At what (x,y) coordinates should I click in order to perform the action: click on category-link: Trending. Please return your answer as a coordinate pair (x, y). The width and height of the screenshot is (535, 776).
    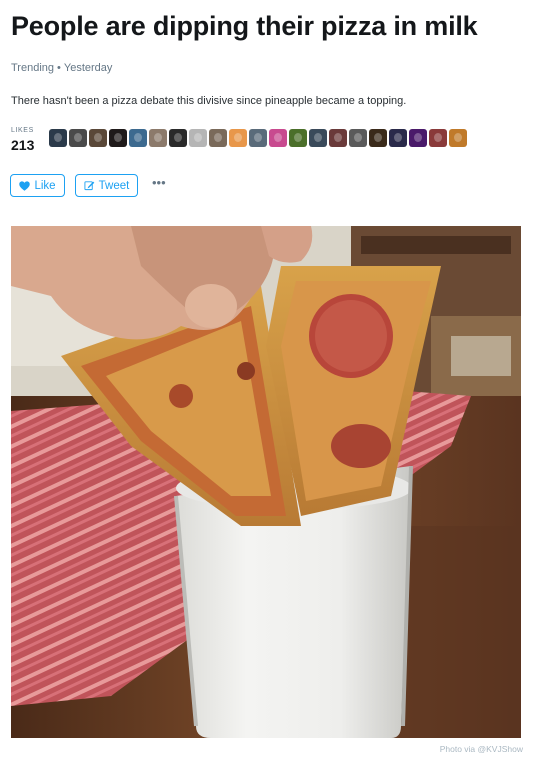
    Looking at the image, I should click on (32, 68).